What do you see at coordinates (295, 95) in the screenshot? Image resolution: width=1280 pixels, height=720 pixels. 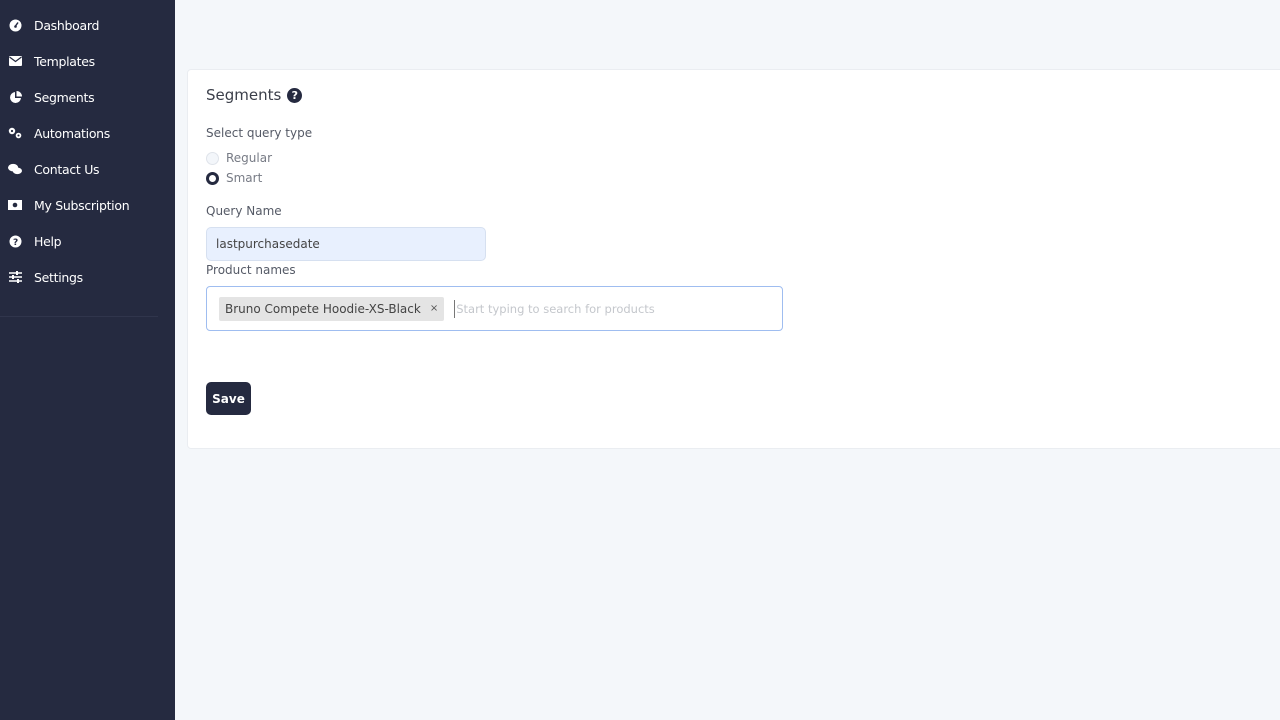 I see `help-icon: ?` at bounding box center [295, 95].